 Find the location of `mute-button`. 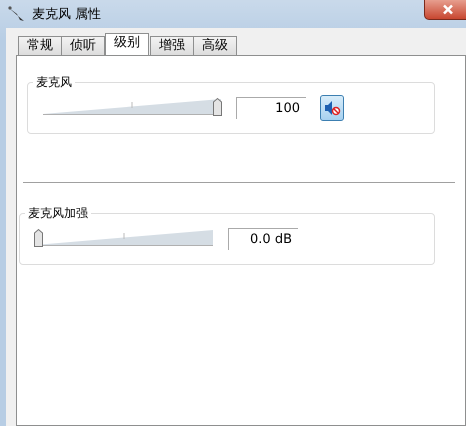

mute-button is located at coordinates (332, 108).